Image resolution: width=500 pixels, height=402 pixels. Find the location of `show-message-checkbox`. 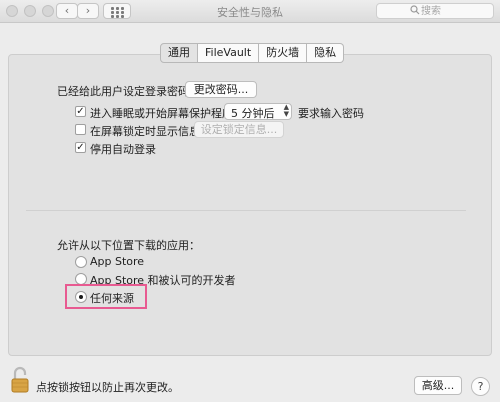

show-message-checkbox is located at coordinates (80, 129).